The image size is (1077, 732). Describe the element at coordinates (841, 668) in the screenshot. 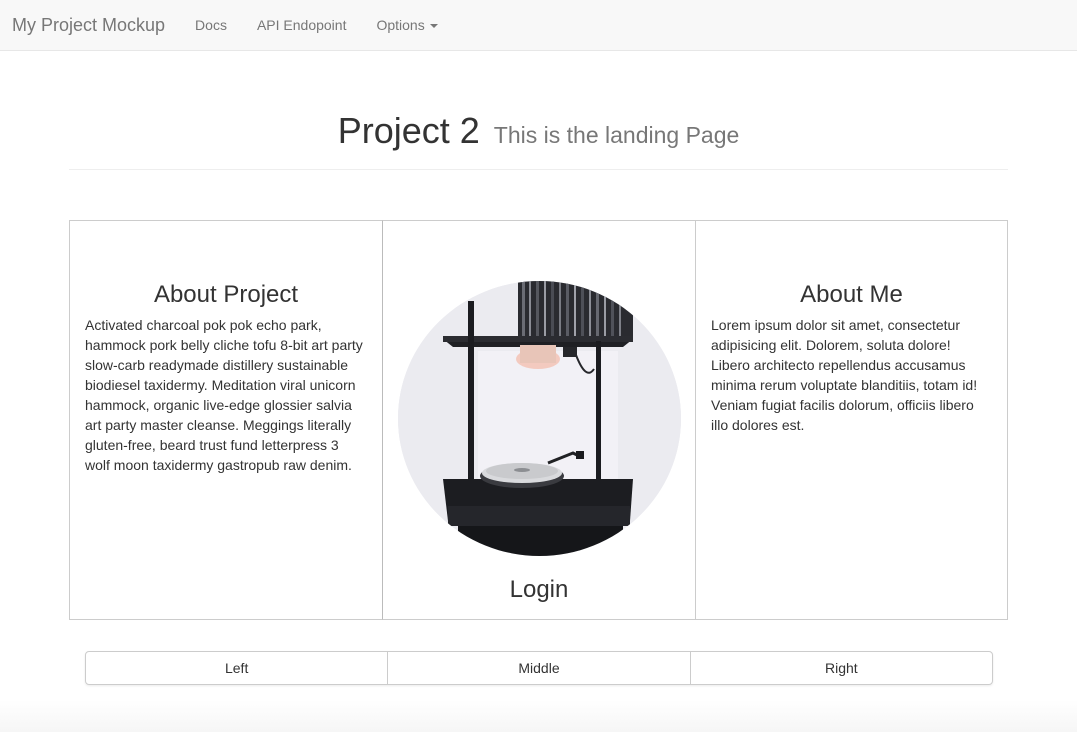

I see `right-button: Right` at that location.